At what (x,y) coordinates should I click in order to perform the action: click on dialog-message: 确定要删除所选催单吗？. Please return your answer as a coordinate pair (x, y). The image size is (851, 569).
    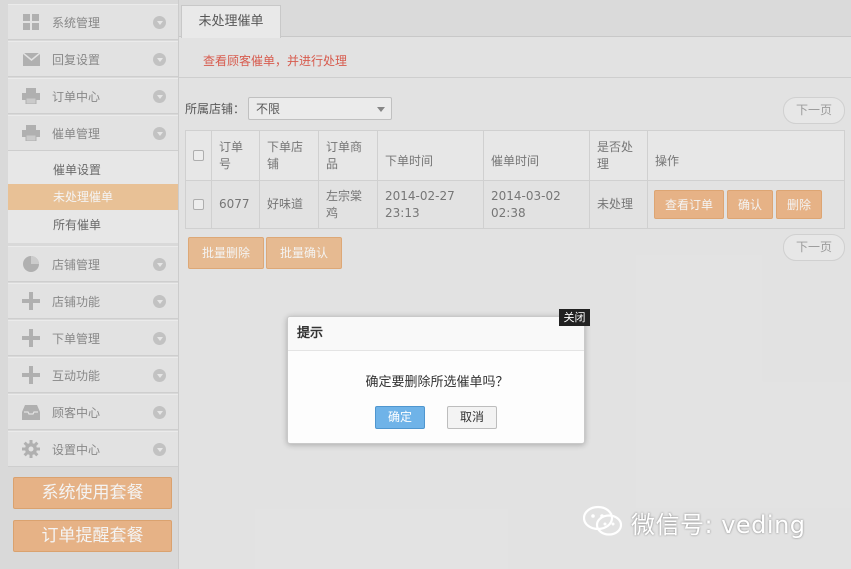
    Looking at the image, I should click on (437, 382).